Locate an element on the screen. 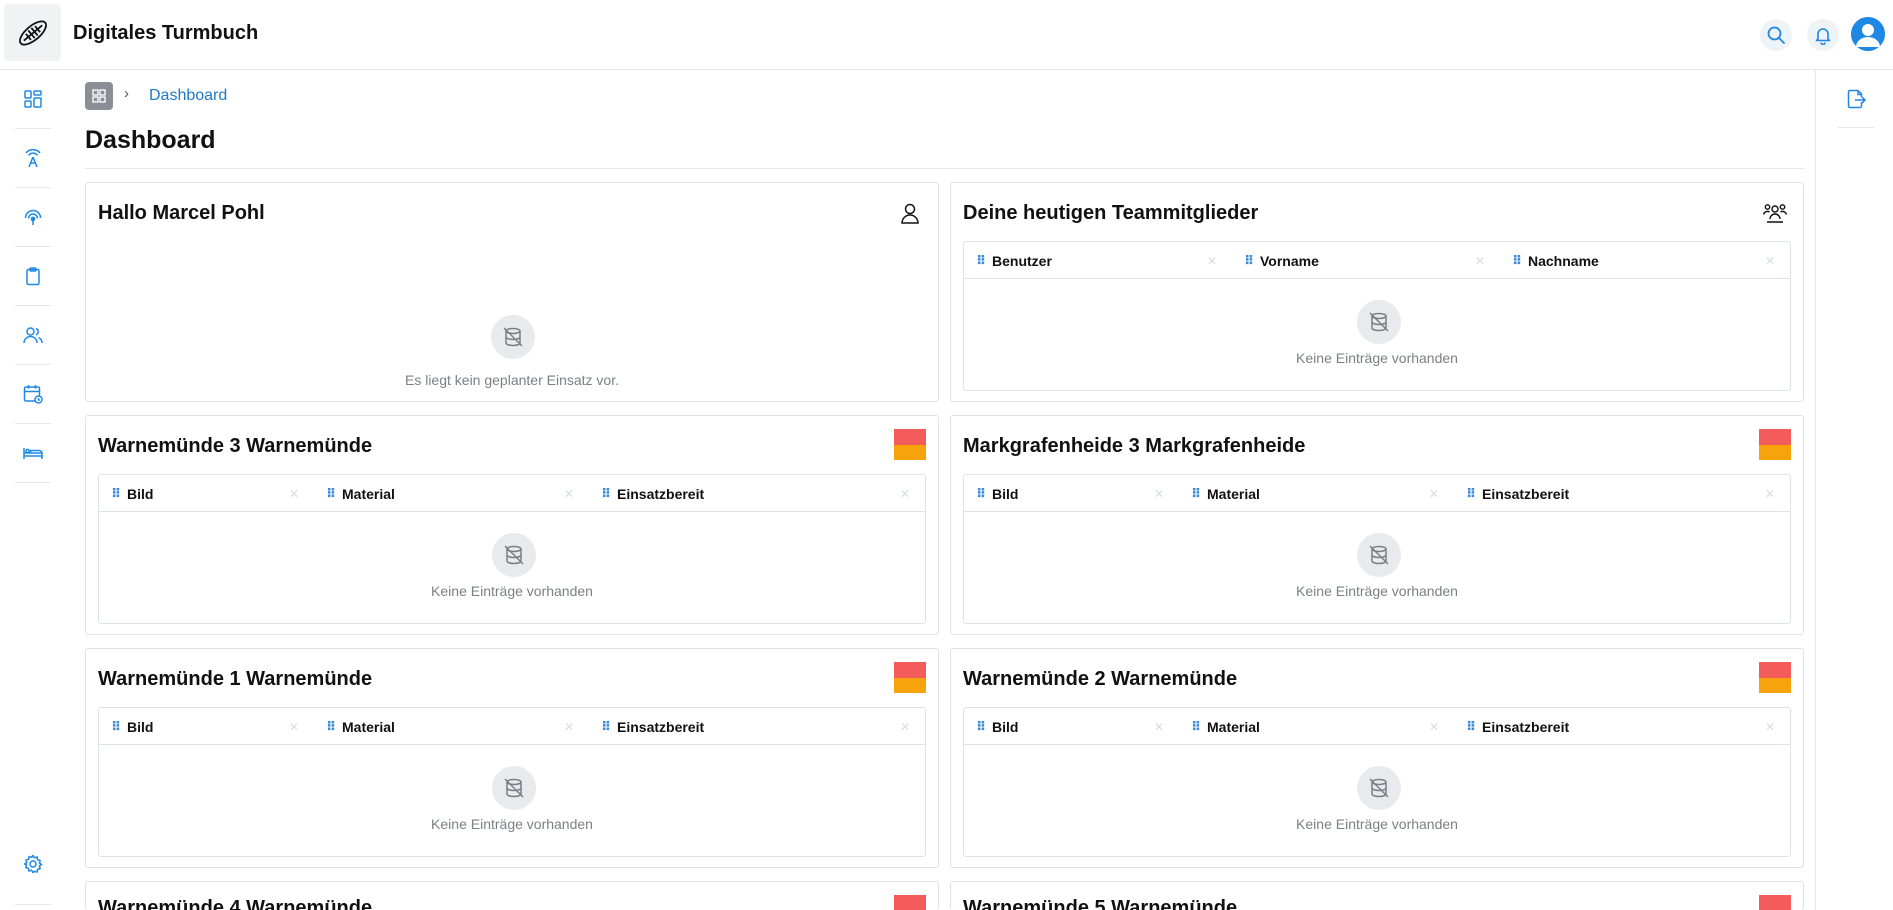 The width and height of the screenshot is (1893, 910). station-title: Warnemünde 4 Warnemünde is located at coordinates (235, 903).